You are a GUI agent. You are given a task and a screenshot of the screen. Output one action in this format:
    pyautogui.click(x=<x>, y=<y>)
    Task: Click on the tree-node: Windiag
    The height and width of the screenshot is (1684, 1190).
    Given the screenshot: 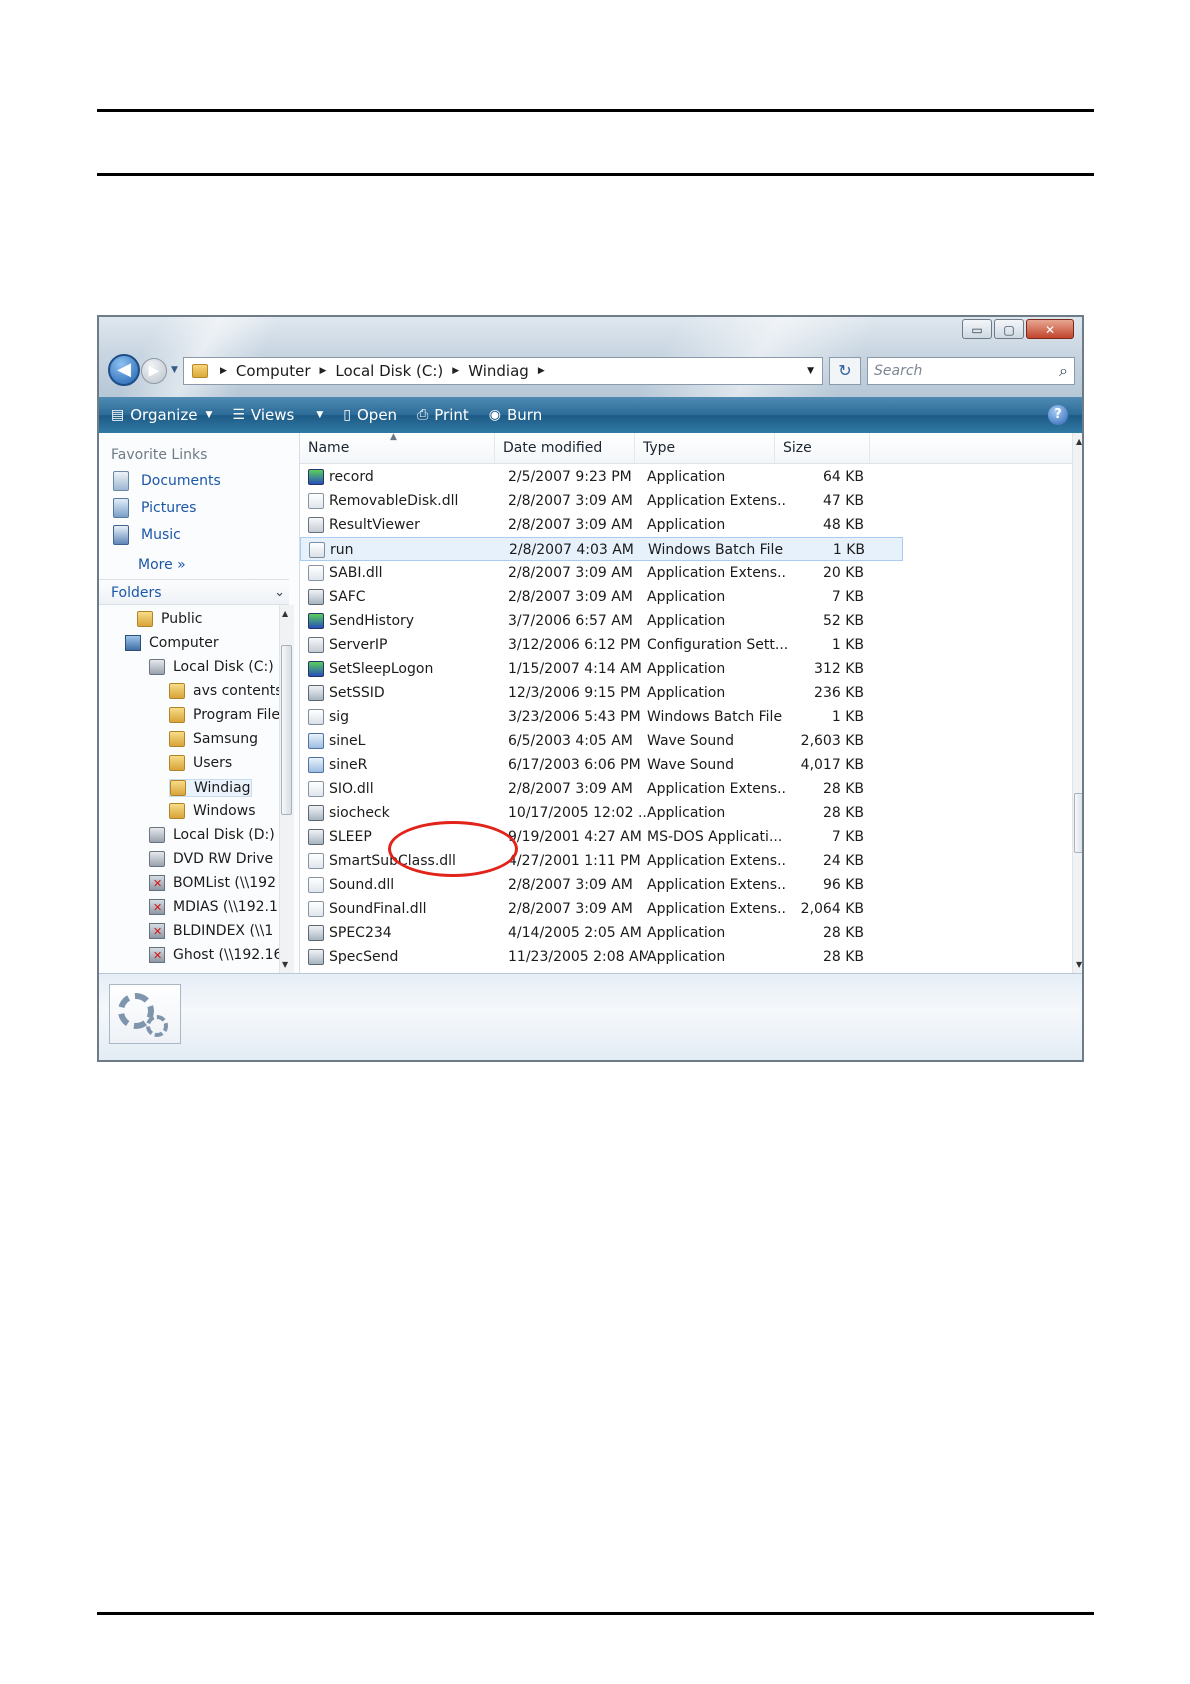 What is the action you would take?
    pyautogui.click(x=210, y=788)
    